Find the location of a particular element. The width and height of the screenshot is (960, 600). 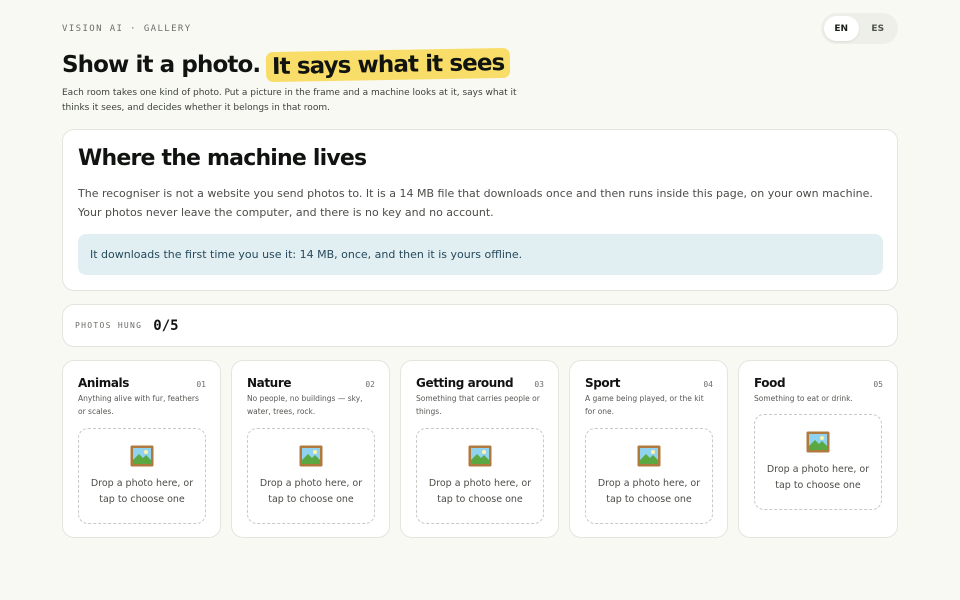

room-description: Something that carries people or things. is located at coordinates (478, 405).